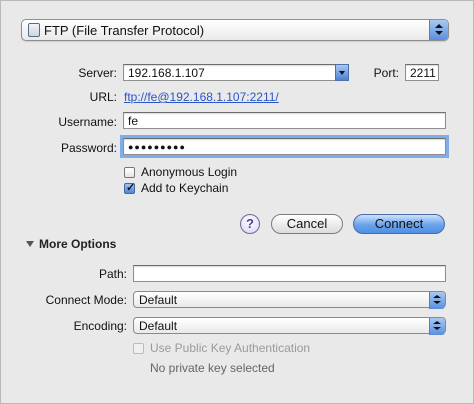 This screenshot has width=474, height=404. Describe the element at coordinates (30, 244) in the screenshot. I see `disclosure-triangle-icon` at that location.